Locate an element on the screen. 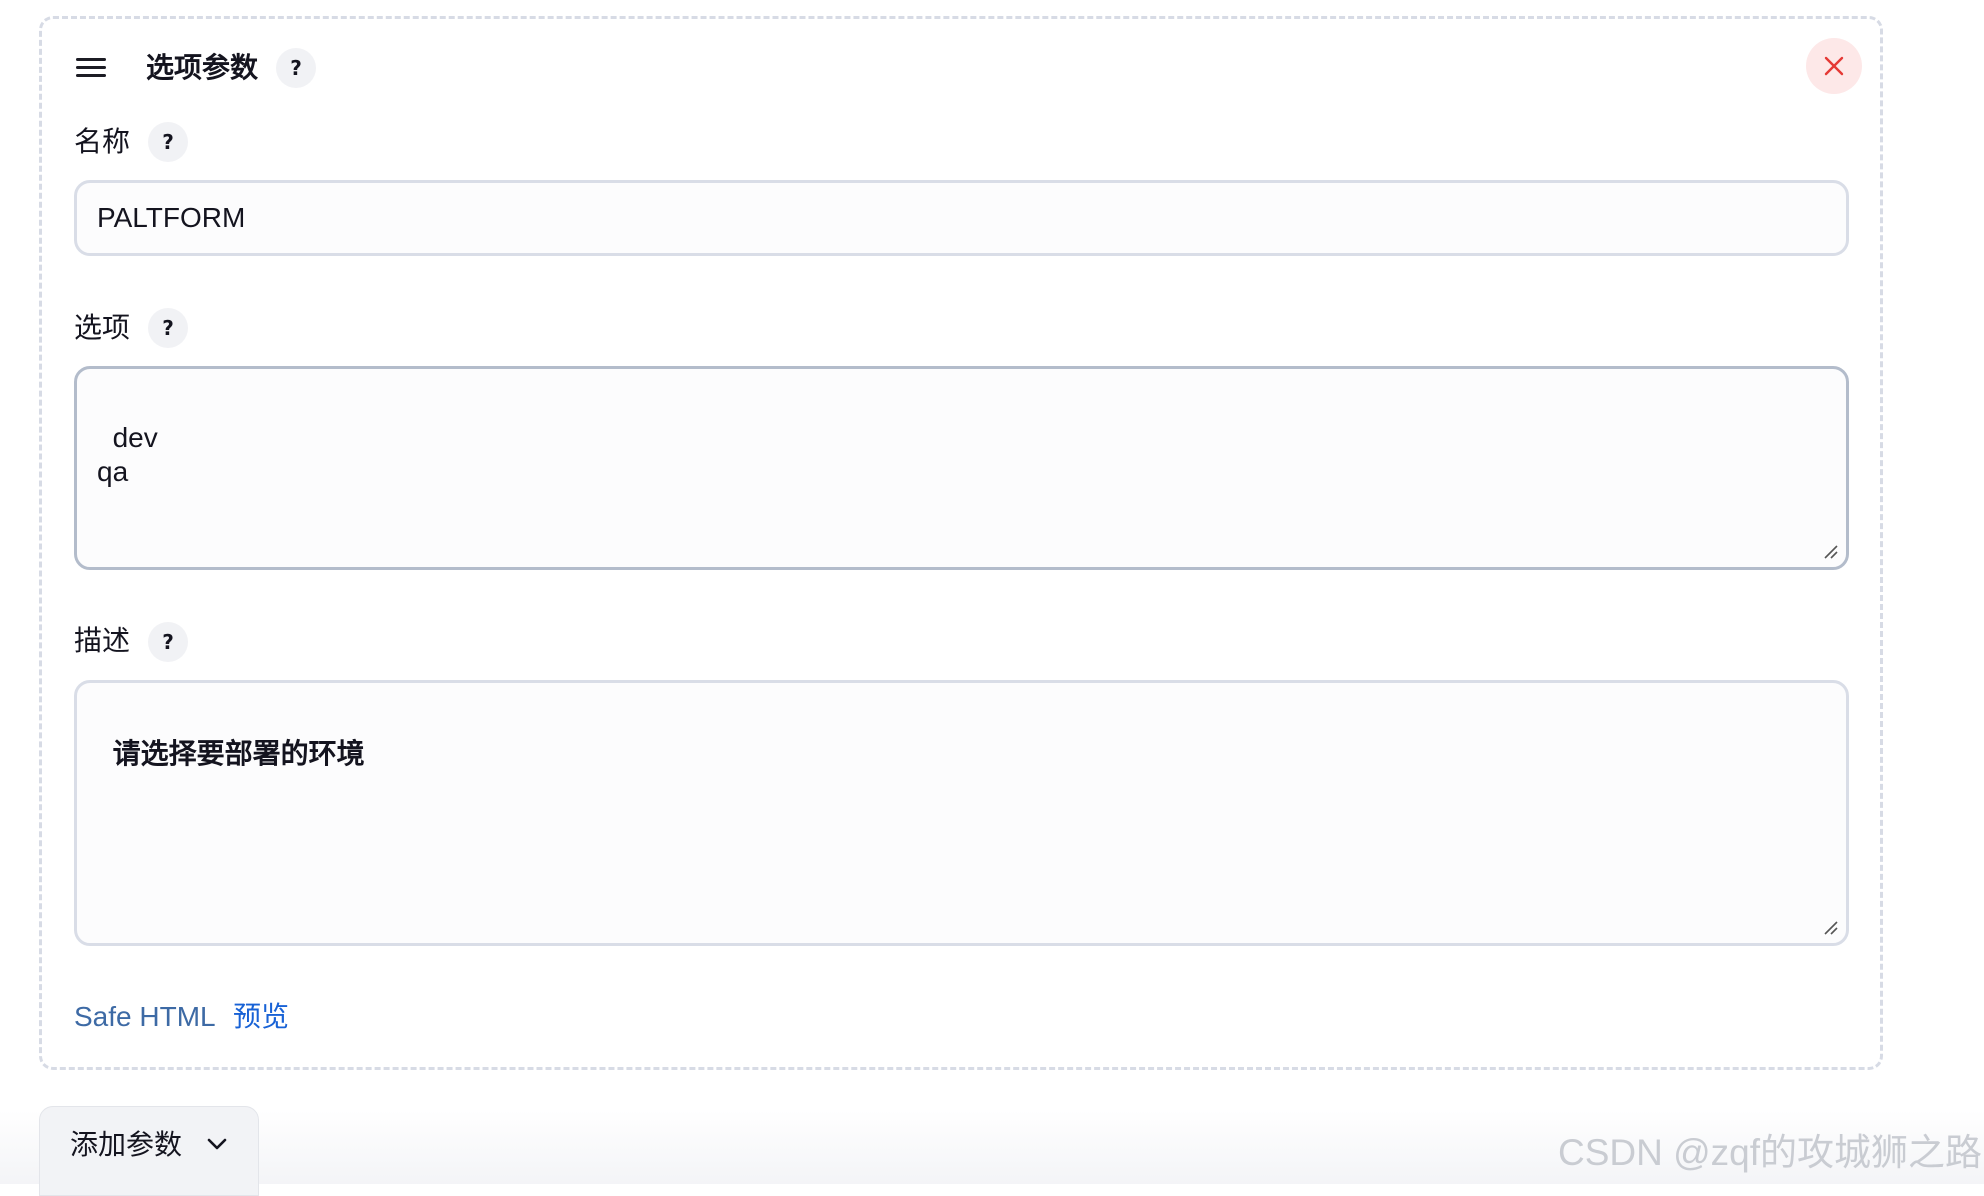 This screenshot has width=1984, height=1196. add-parameter-button: 添加参数 is located at coordinates (149, 1151).